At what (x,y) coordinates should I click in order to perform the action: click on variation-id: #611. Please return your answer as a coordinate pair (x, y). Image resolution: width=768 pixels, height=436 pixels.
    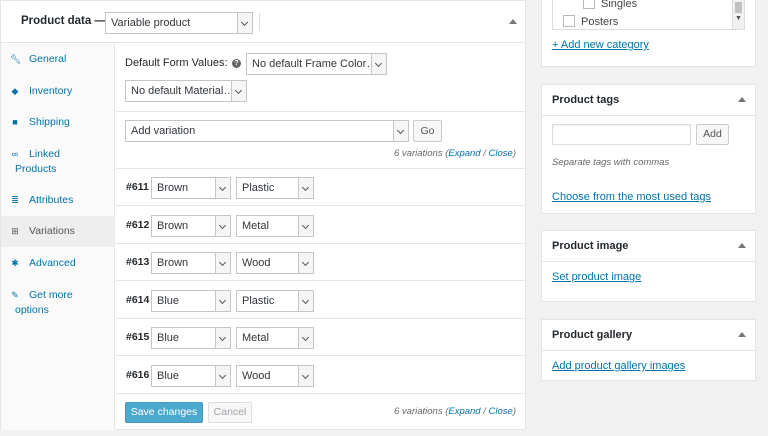
    Looking at the image, I should click on (137, 187).